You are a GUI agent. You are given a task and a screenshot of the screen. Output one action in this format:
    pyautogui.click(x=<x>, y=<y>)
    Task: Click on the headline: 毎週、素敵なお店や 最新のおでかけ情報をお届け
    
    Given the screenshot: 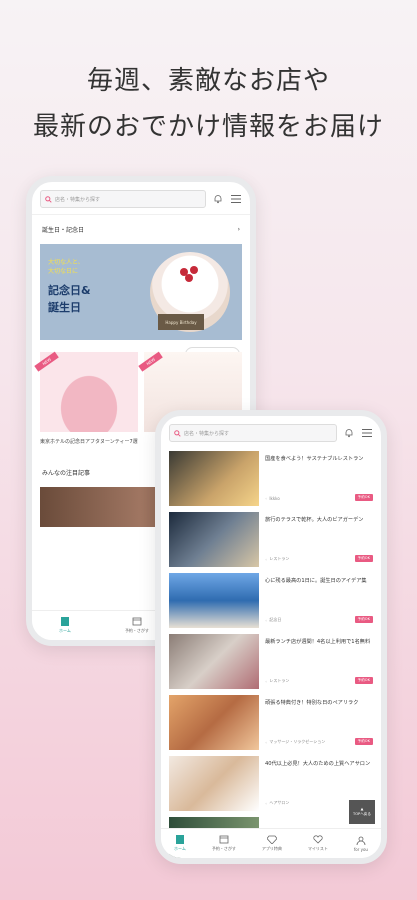 What is the action you would take?
    pyautogui.click(x=208, y=104)
    